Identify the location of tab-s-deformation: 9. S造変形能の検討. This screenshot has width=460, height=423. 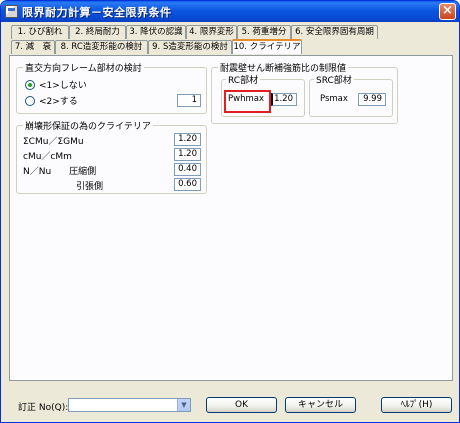
(190, 47).